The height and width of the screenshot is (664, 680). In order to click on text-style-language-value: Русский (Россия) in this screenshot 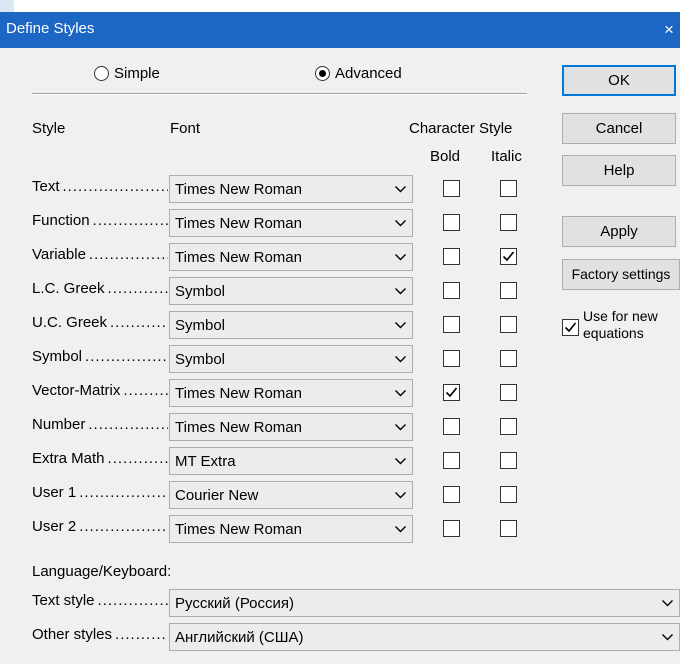, I will do `click(235, 603)`.